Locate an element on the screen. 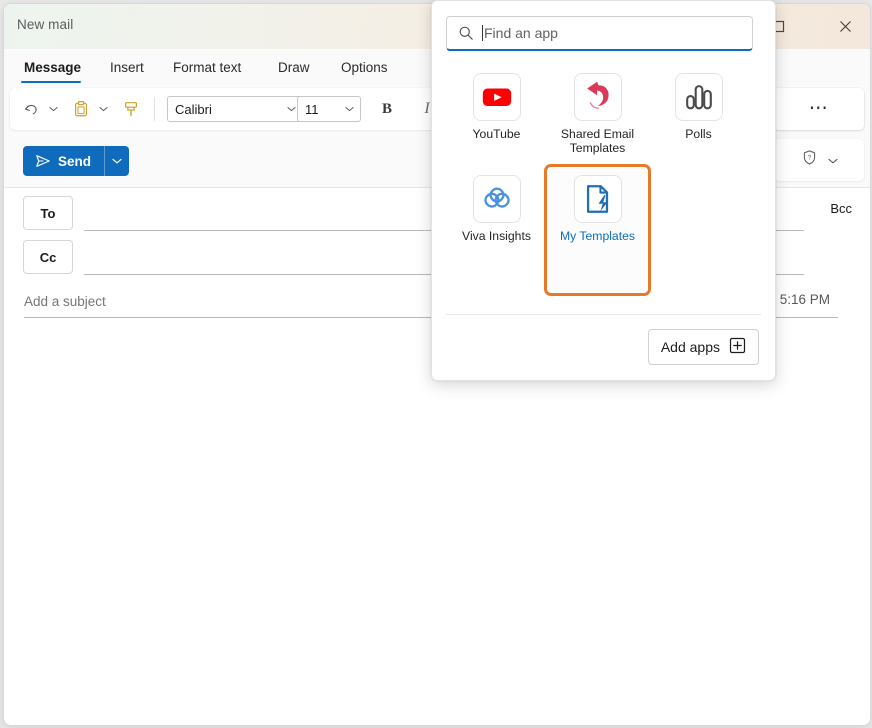 Image resolution: width=872 pixels, height=728 pixels. cc-button: Cc is located at coordinates (48, 257).